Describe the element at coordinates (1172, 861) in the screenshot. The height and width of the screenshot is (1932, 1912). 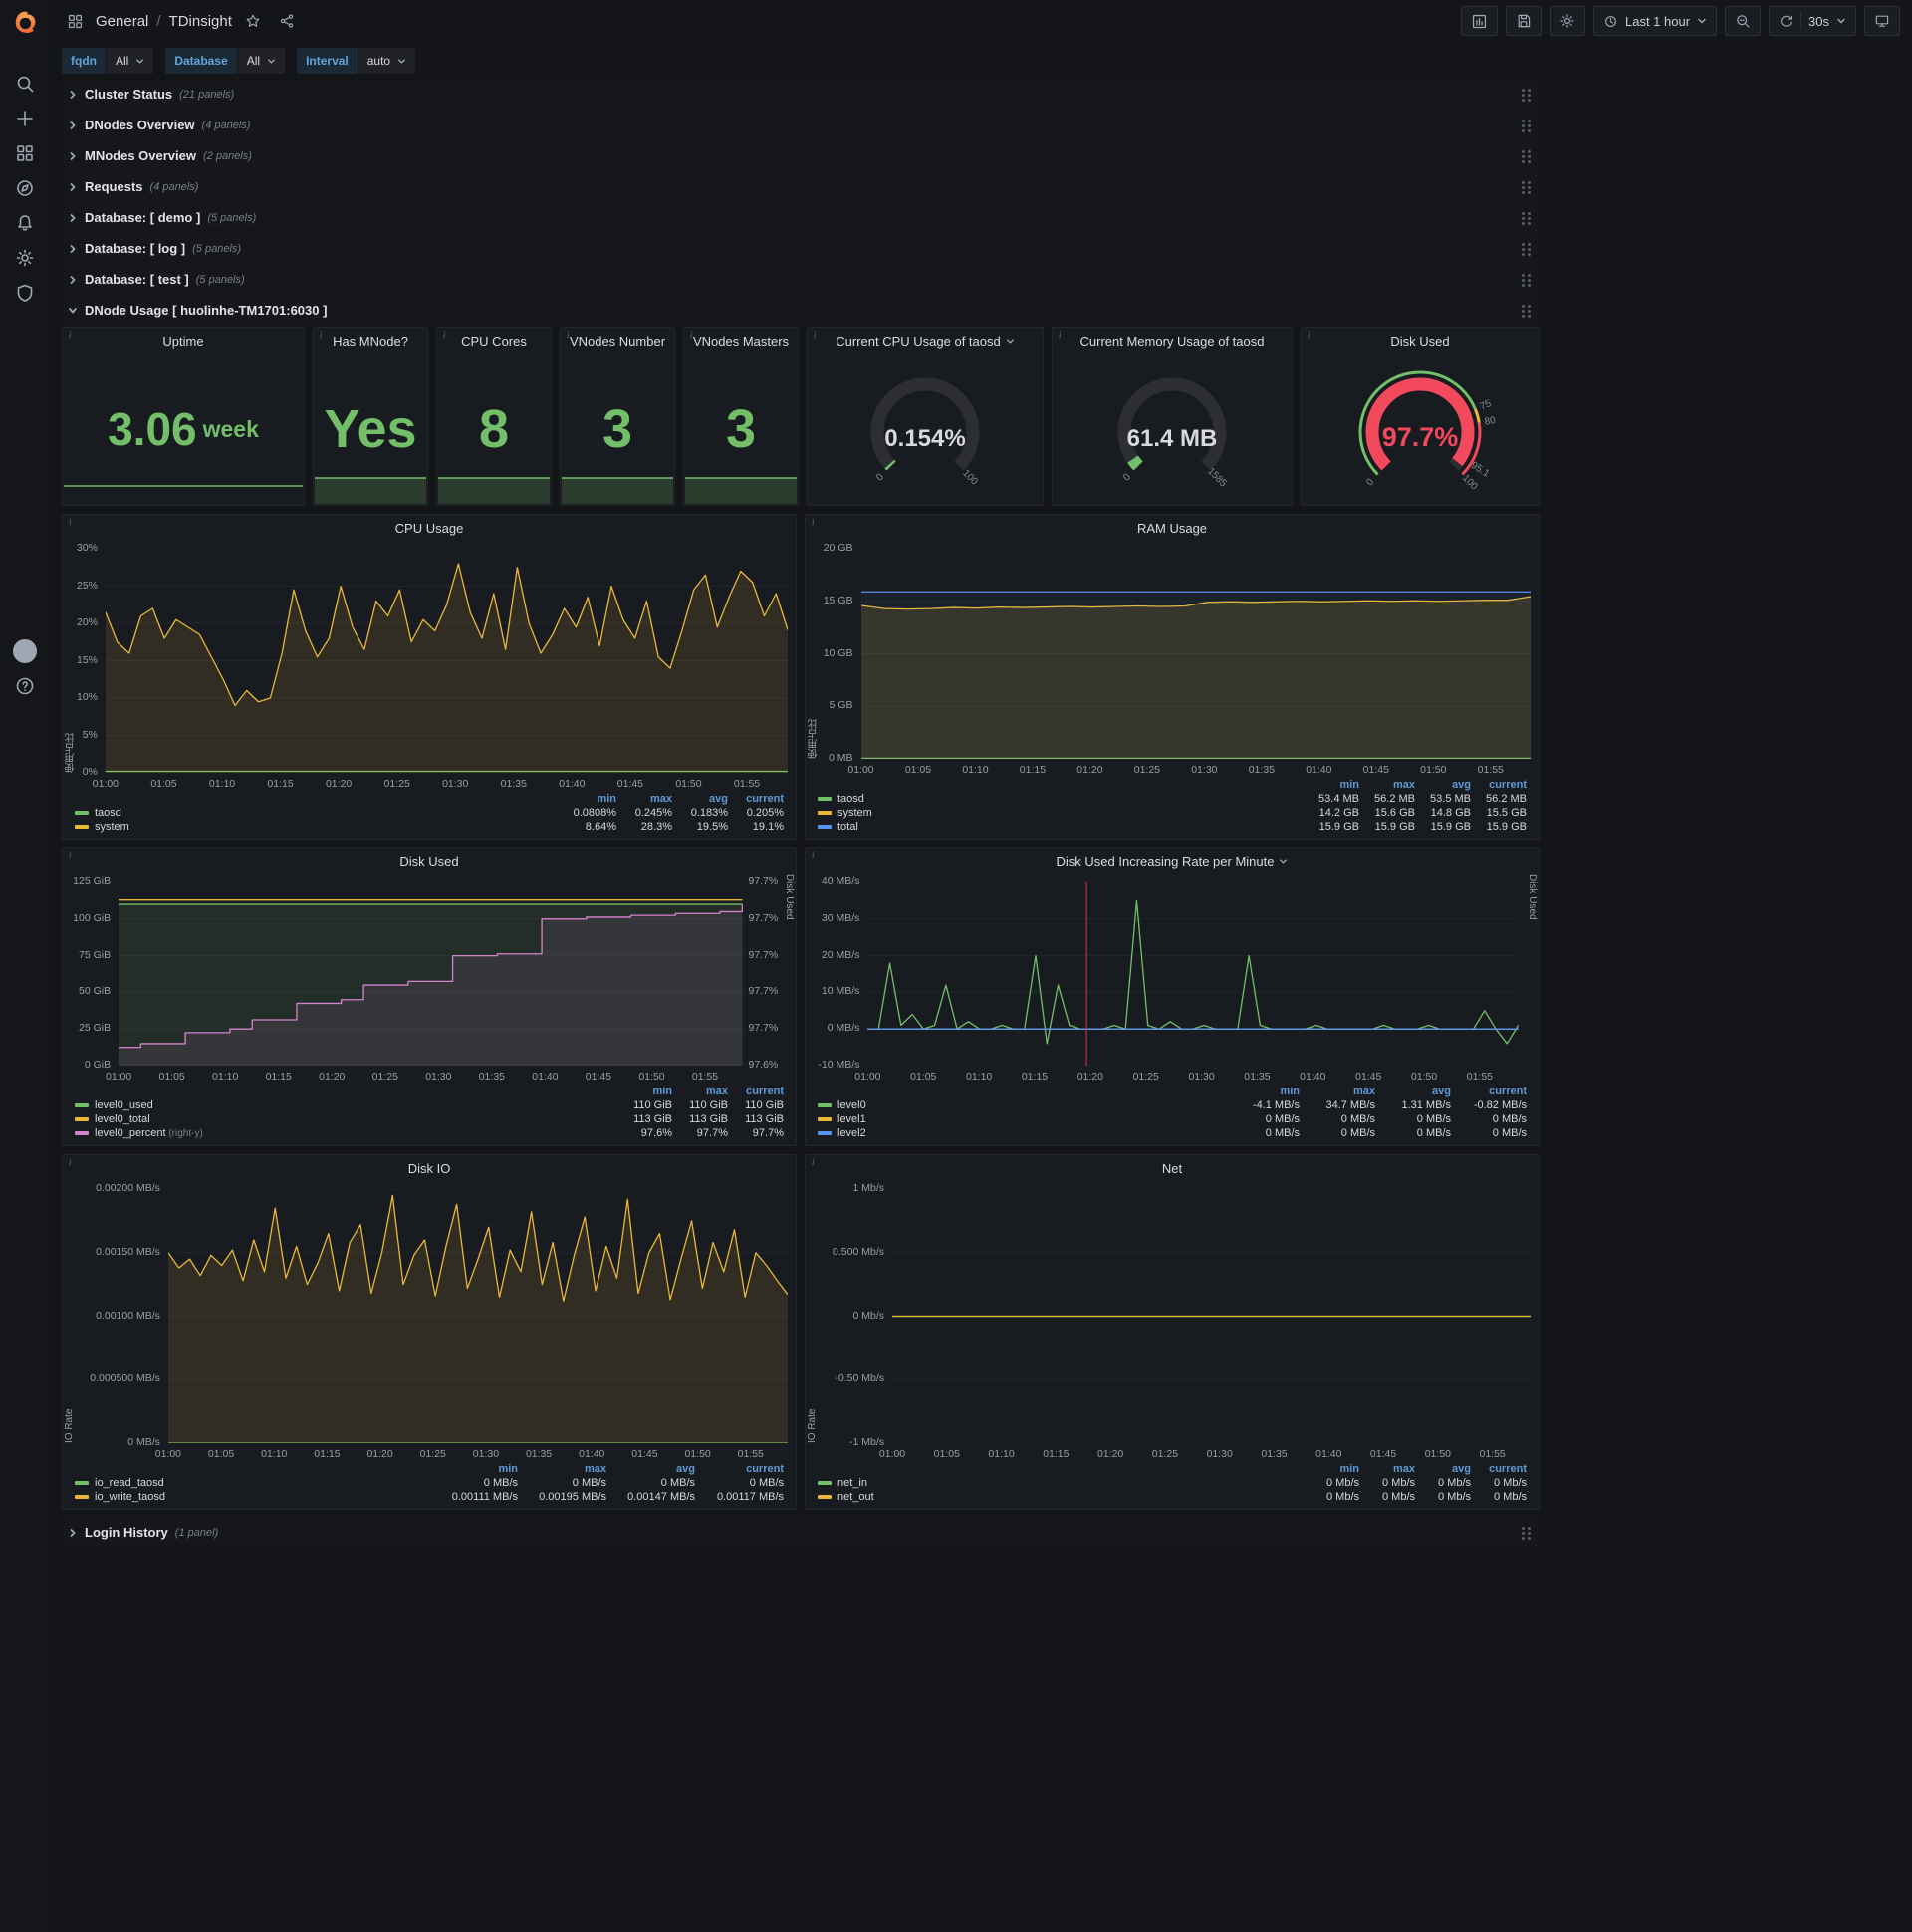
I see `panel-title: Disk Used Increasing Rate per Minute` at that location.